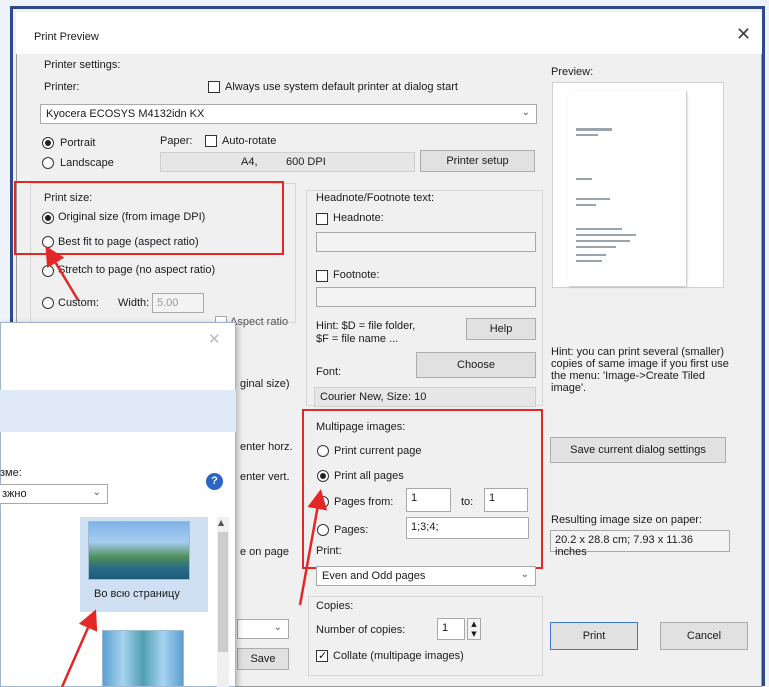 The height and width of the screenshot is (687, 769). Describe the element at coordinates (79, 648) in the screenshot. I see `arrow-to-thumbnail` at that location.